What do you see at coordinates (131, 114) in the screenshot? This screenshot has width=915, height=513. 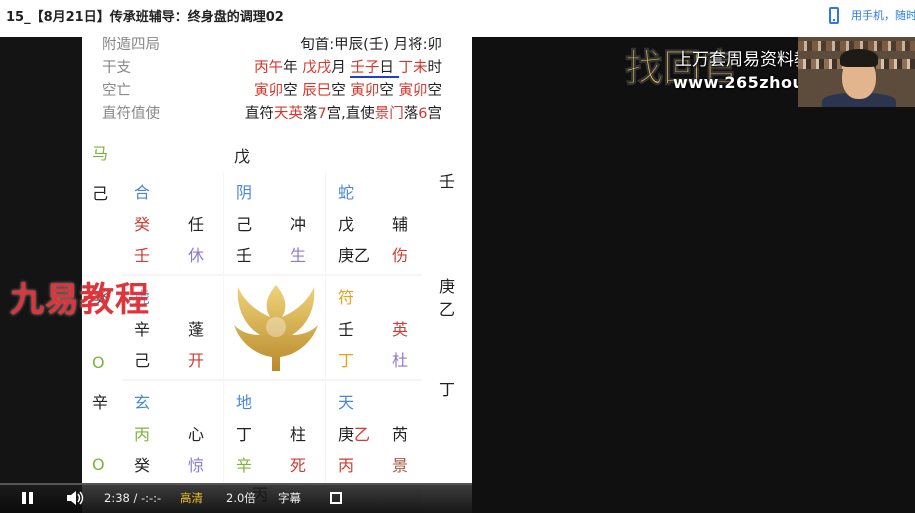 I see `info-label: 直符值使` at bounding box center [131, 114].